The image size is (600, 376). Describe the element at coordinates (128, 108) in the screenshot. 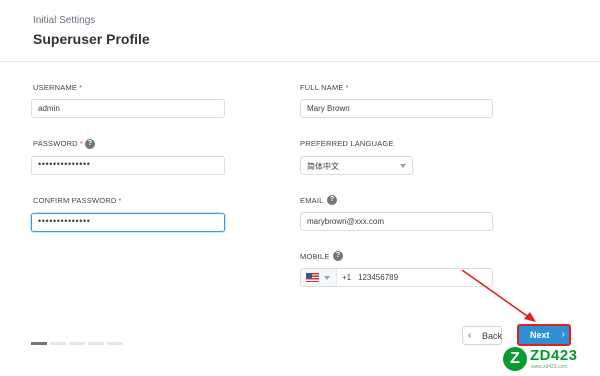

I see `username-field: admin` at that location.